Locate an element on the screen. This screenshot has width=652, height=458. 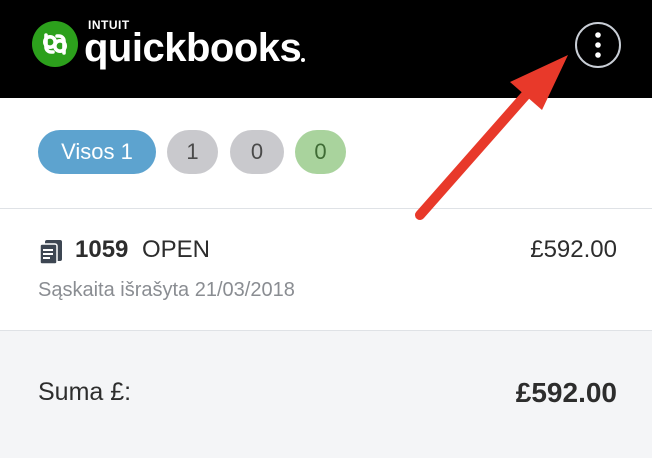
filter-pill-paid: 0 is located at coordinates (320, 152).